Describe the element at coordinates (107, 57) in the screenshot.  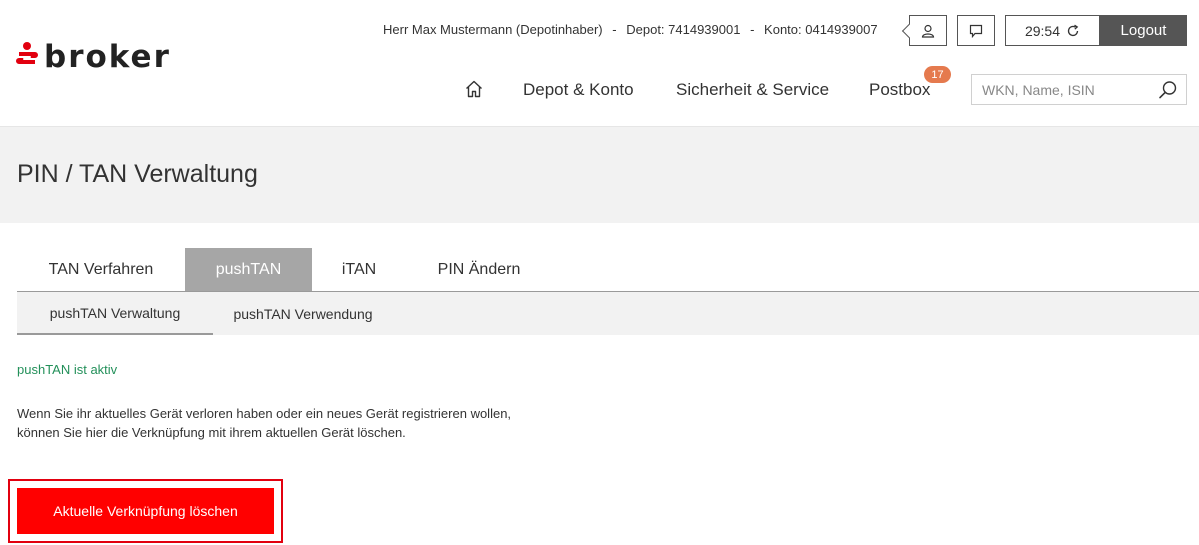
I see `logo-text: broker` at that location.